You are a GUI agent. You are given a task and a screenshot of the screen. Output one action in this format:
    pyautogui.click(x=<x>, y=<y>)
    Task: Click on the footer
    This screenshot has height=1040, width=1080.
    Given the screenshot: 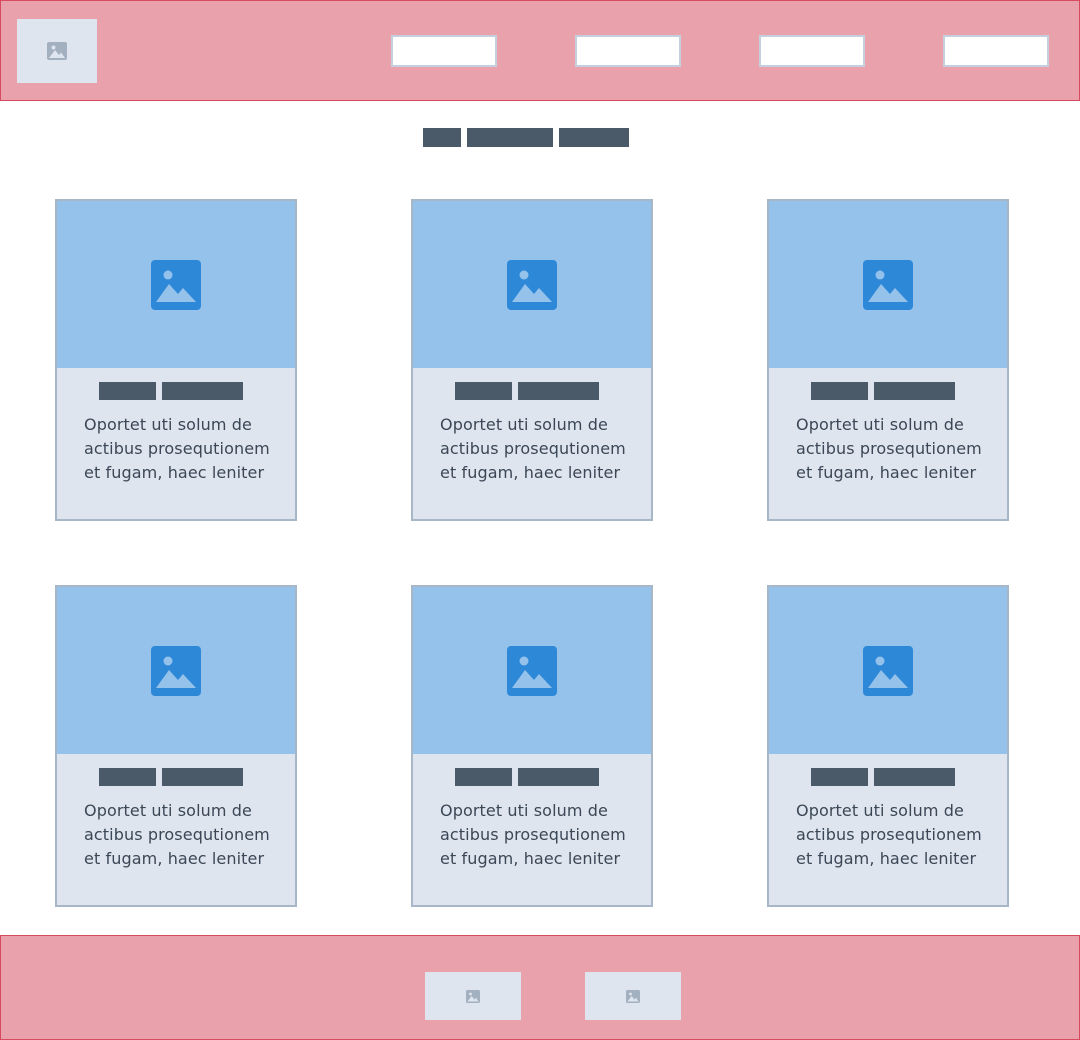 What is the action you would take?
    pyautogui.click(x=540, y=987)
    